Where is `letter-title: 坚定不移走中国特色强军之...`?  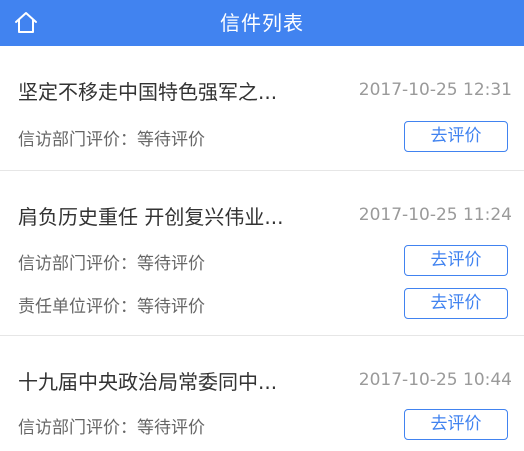
letter-title: 坚定不移走中国特色强军之... is located at coordinates (147, 90).